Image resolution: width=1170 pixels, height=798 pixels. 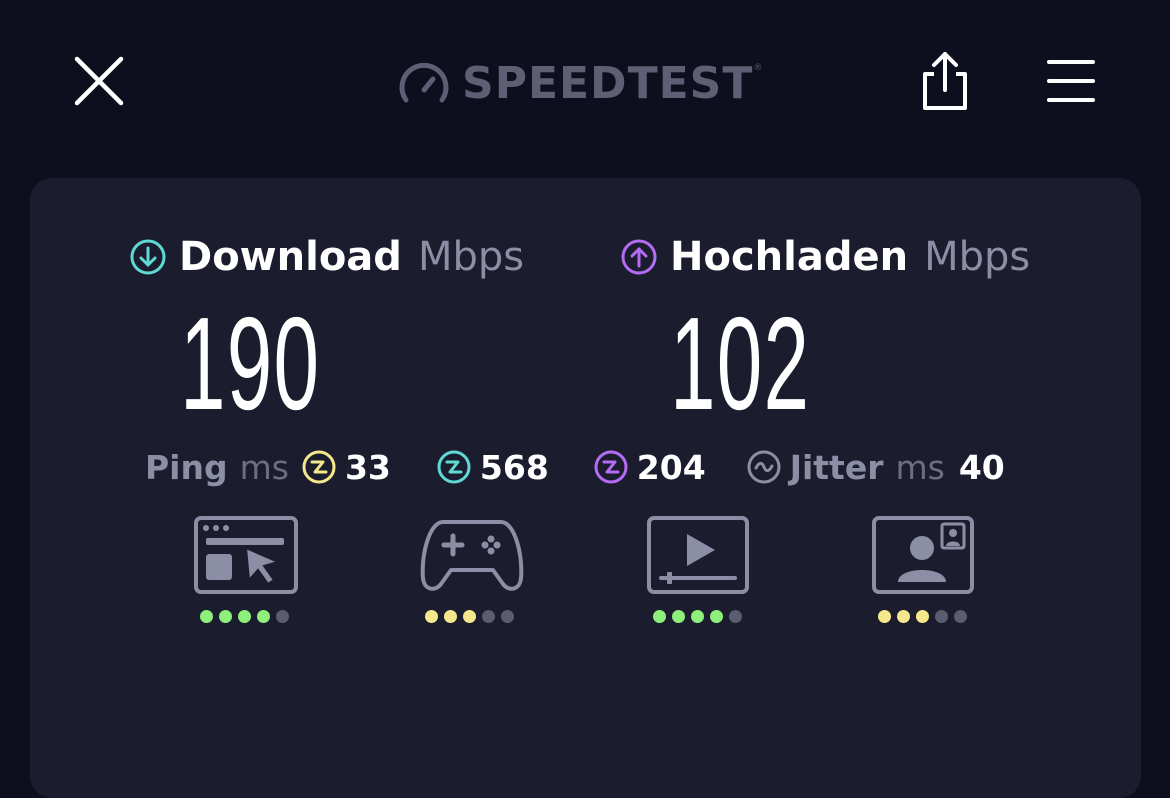 What do you see at coordinates (789, 257) in the screenshot?
I see `upload-label: Hochladen` at bounding box center [789, 257].